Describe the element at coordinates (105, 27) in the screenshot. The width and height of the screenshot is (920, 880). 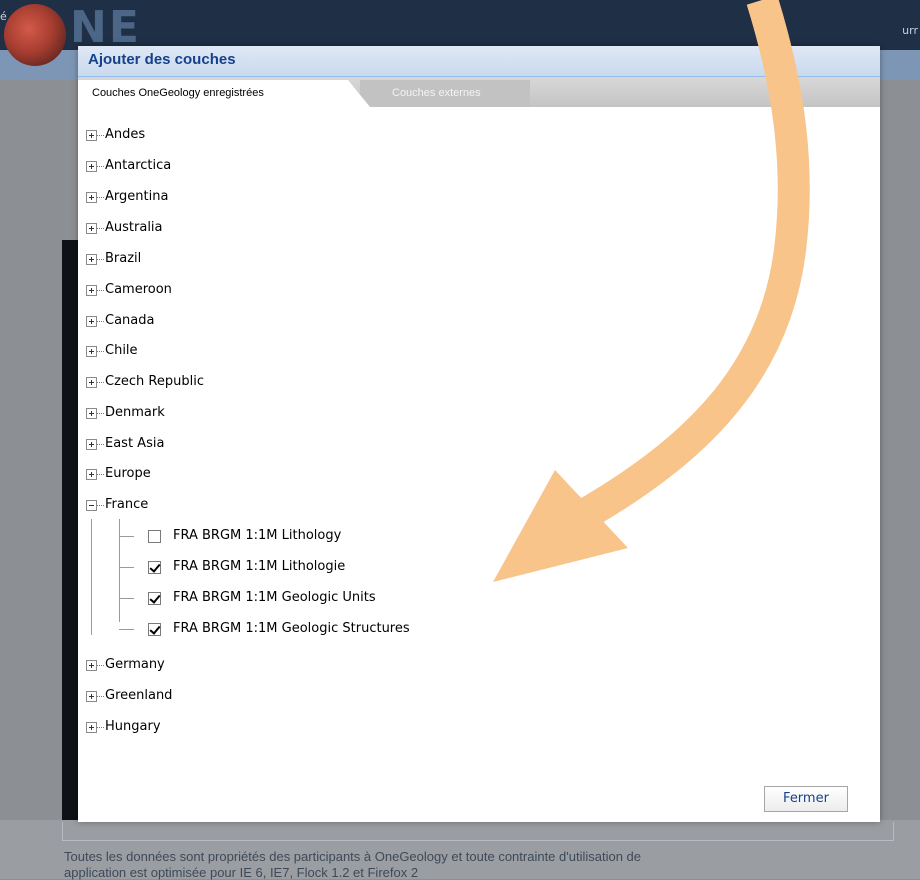
I see `logo-text: NE` at that location.